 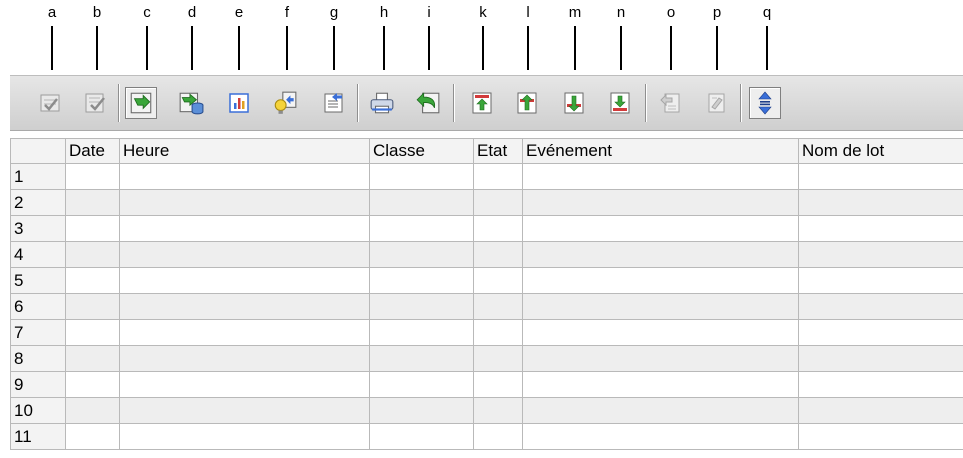 What do you see at coordinates (486, 436) in the screenshot?
I see `table-row: 11` at bounding box center [486, 436].